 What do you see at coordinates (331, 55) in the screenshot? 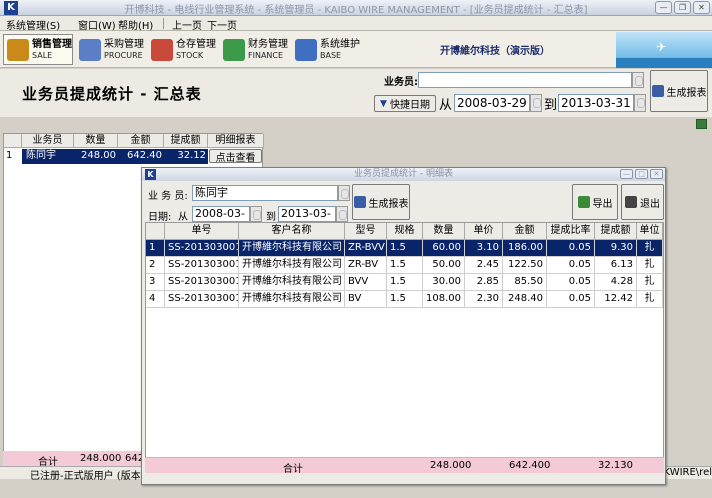
I see `module-base-en: BASE` at bounding box center [331, 55].